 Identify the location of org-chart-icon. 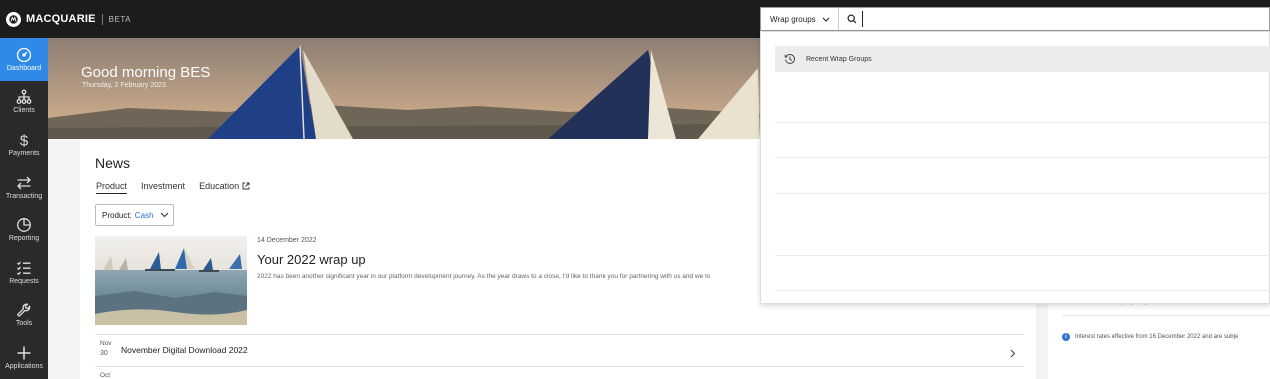
(24, 97).